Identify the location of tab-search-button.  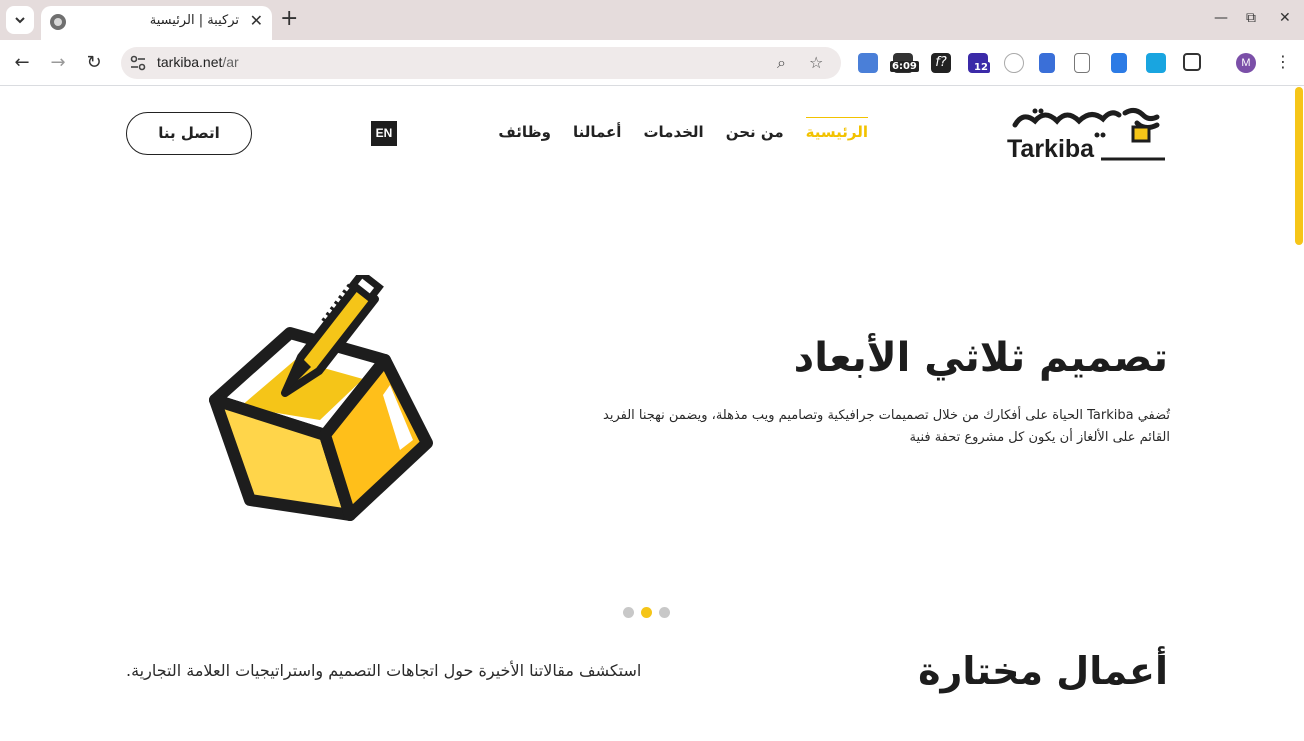
(20, 20).